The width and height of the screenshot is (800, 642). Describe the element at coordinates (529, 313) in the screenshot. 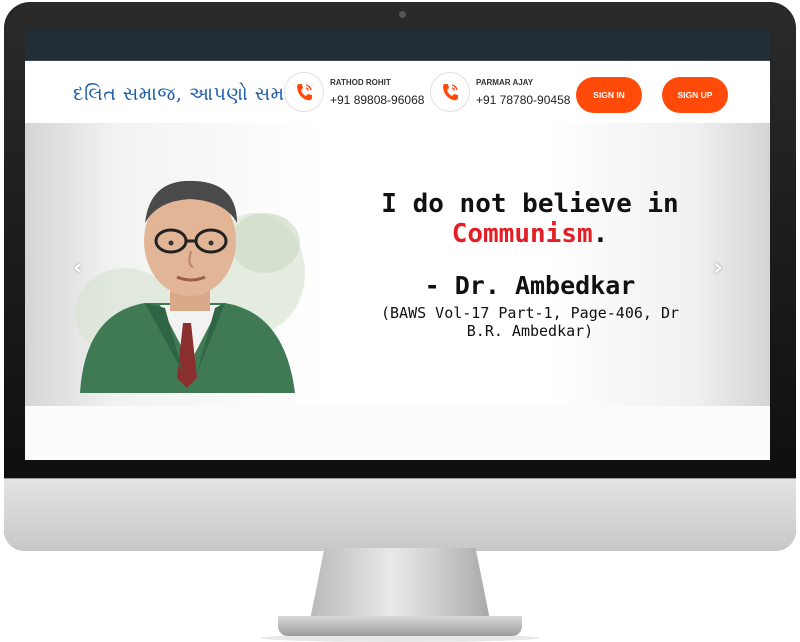

I see `quote-source-1: (BAWS Vol-17 Part-1, Page-406, Dr` at that location.